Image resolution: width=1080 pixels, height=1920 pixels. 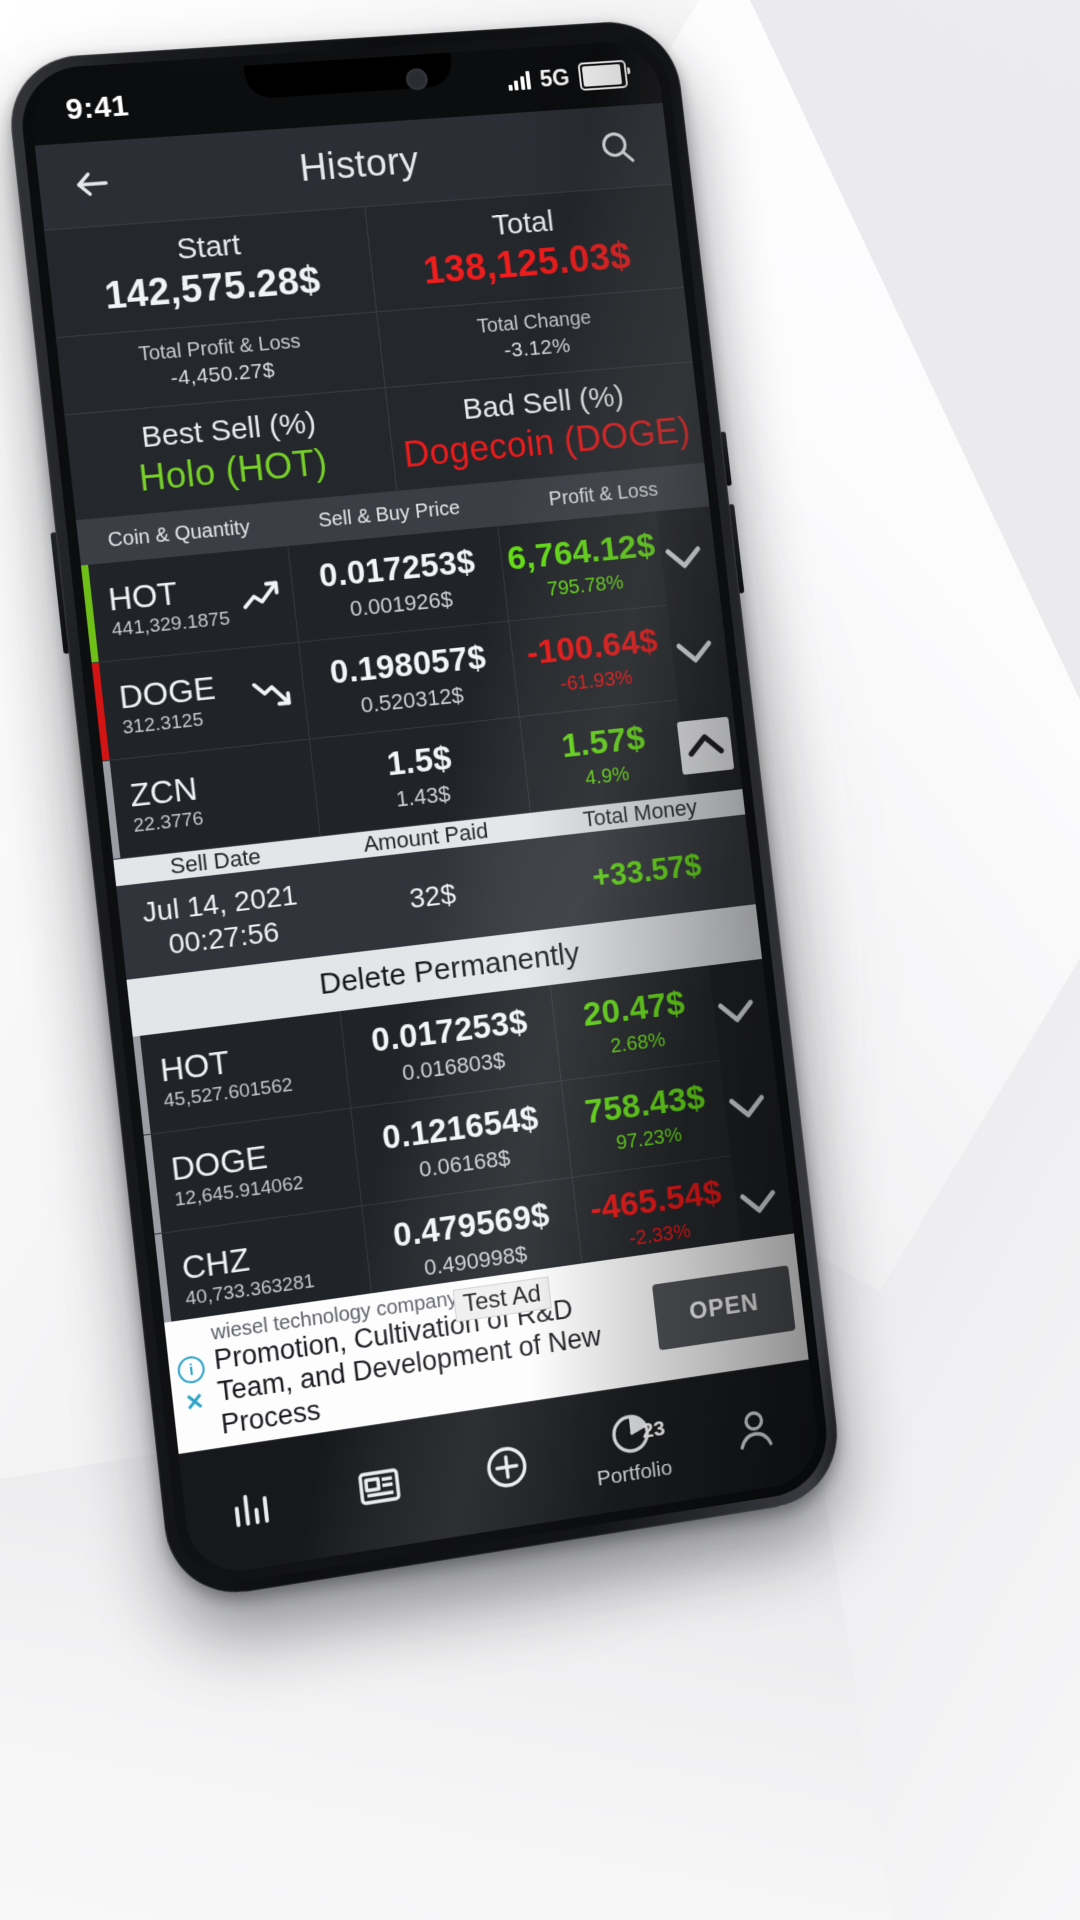 What do you see at coordinates (705, 745) in the screenshot?
I see `chevron-up-icon` at bounding box center [705, 745].